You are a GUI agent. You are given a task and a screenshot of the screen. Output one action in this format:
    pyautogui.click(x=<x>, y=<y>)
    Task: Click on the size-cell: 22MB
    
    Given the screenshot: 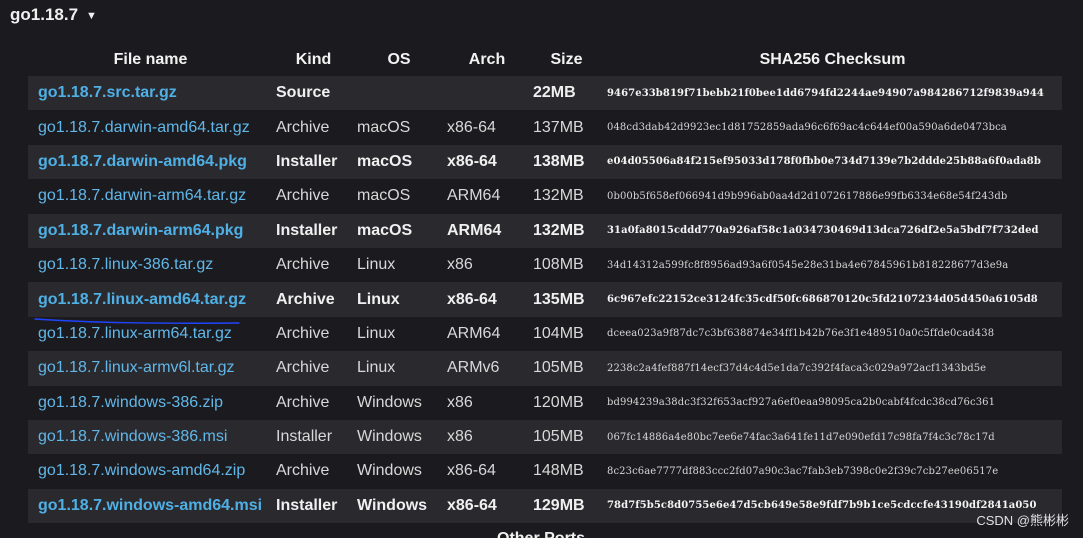 What is the action you would take?
    pyautogui.click(x=554, y=93)
    